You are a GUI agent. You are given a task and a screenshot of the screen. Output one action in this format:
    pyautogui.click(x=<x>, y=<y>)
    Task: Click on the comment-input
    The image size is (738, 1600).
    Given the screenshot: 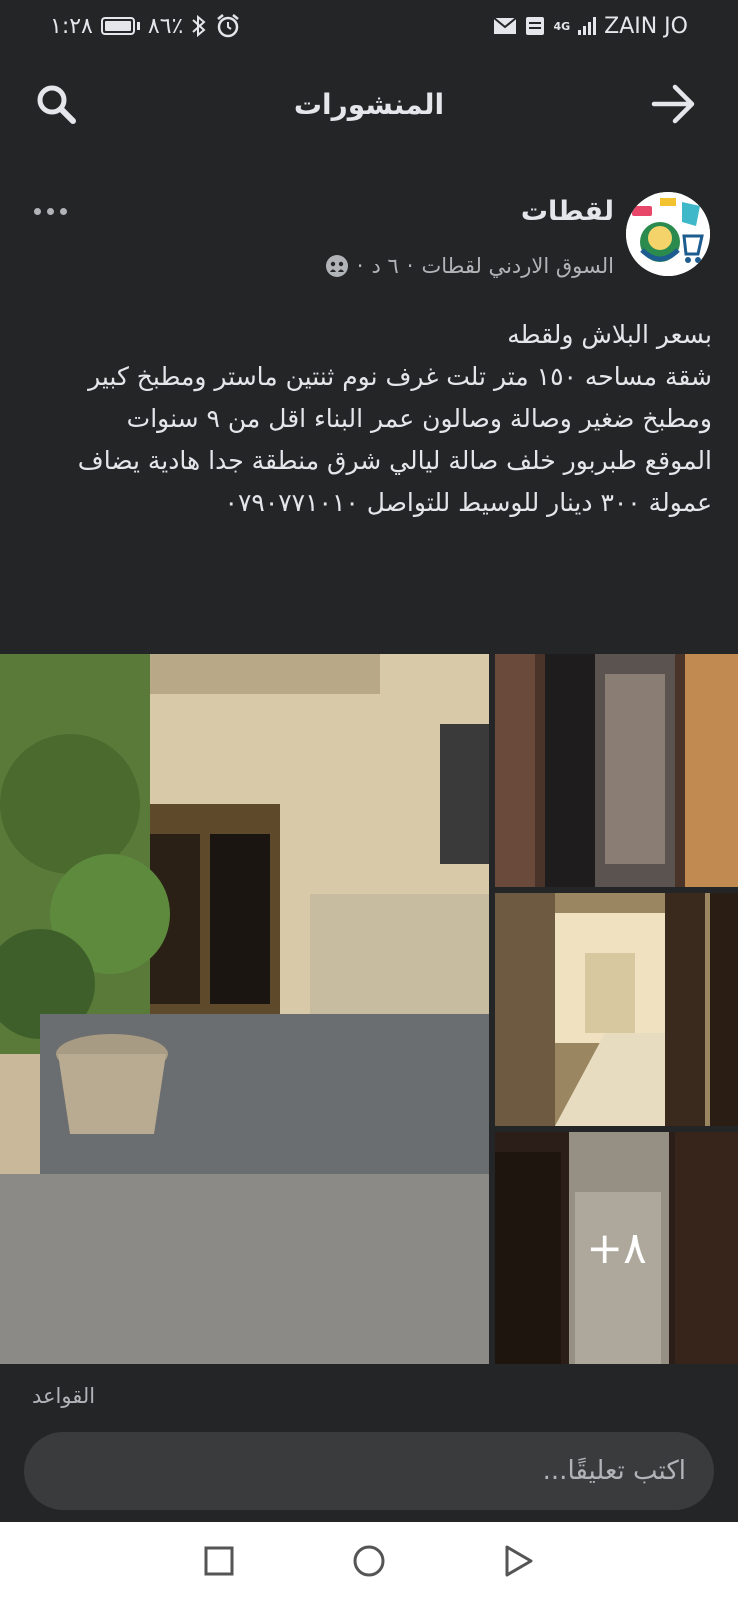 What is the action you would take?
    pyautogui.click(x=369, y=1471)
    